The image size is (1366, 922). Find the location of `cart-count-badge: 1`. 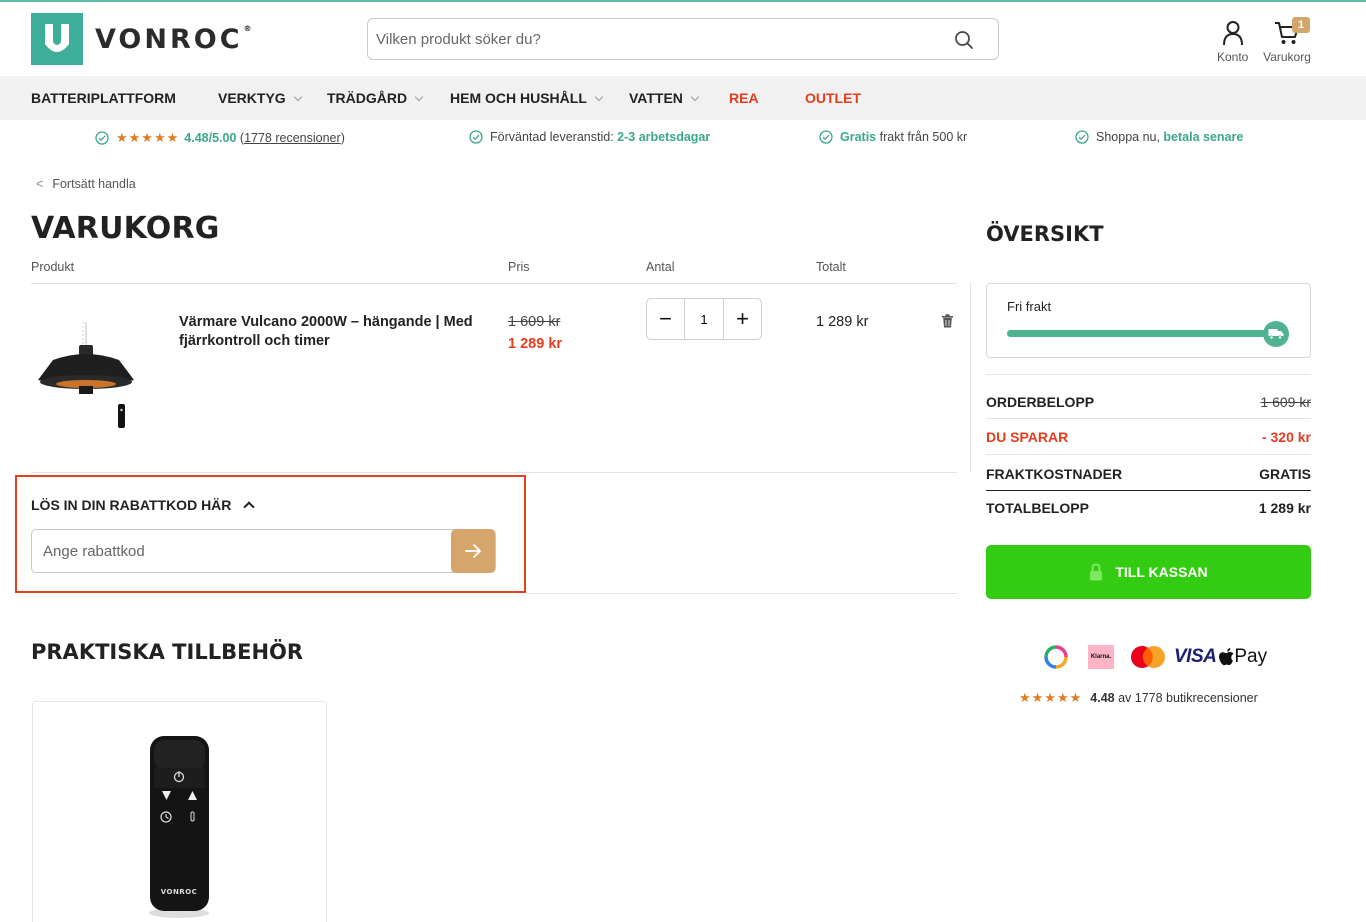

cart-count-badge: 1 is located at coordinates (1301, 25).